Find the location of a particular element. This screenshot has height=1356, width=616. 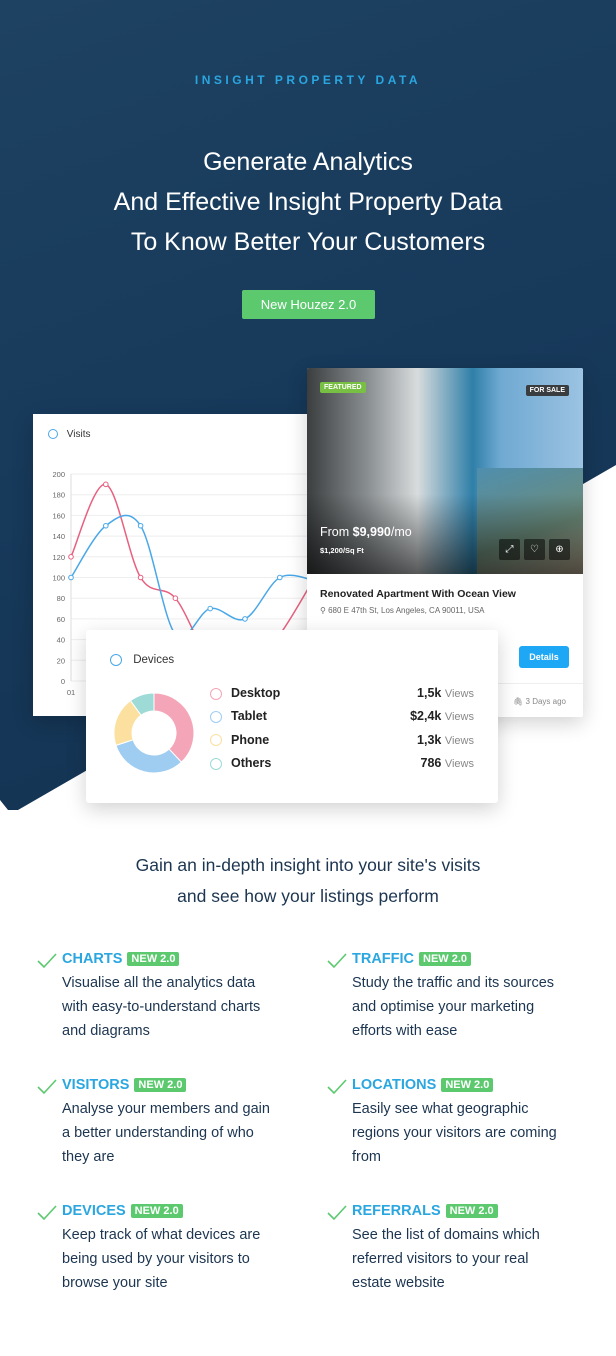

description-line: browse your site is located at coordinates (115, 1283).